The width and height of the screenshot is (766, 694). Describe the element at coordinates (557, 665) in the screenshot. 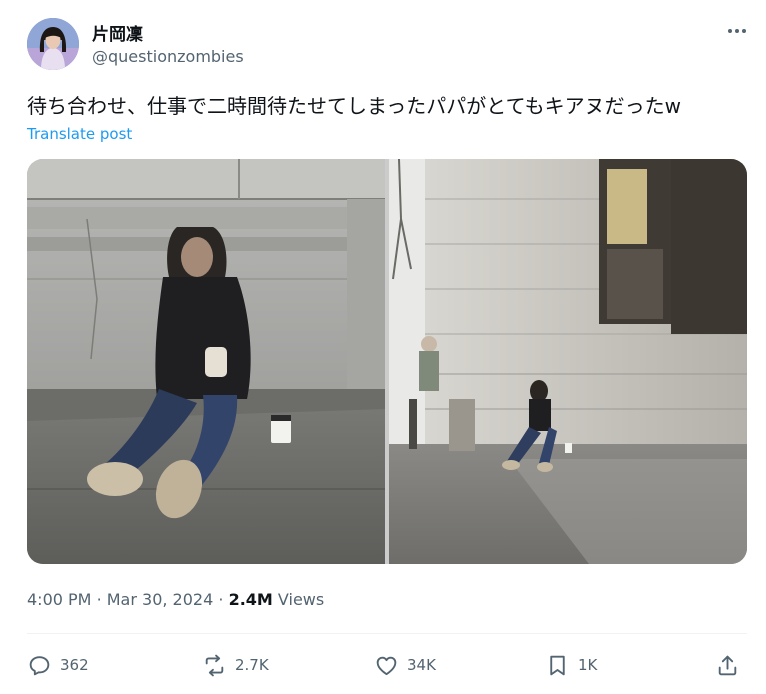

I see `bookmark-icon` at that location.